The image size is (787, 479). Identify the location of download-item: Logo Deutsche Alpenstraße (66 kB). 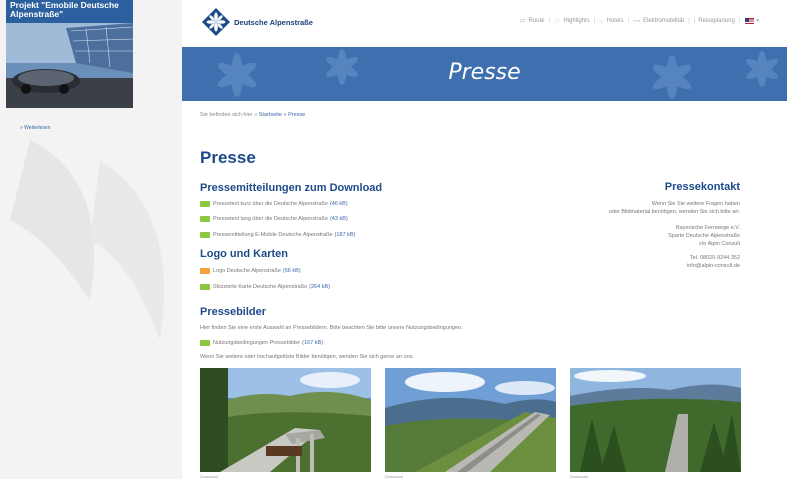
(250, 271).